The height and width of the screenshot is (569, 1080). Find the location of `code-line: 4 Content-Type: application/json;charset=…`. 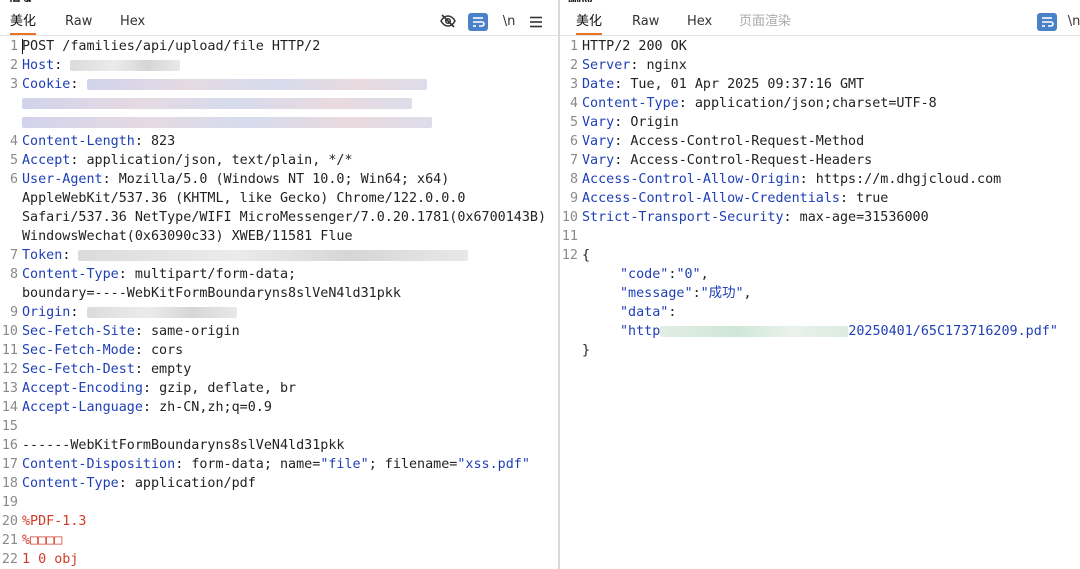

code-line: 4 Content-Type: application/json;charset=… is located at coordinates (753, 103).